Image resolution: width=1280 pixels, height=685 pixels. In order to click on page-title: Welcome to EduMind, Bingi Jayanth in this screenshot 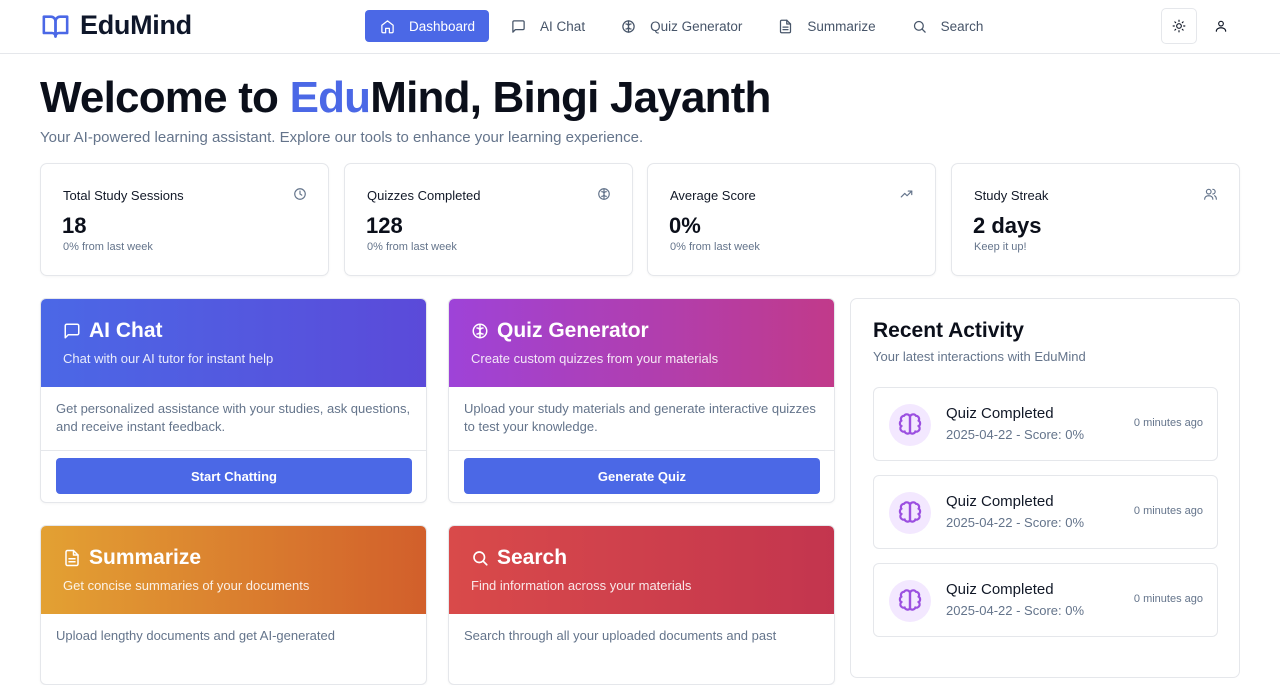, I will do `click(405, 98)`.